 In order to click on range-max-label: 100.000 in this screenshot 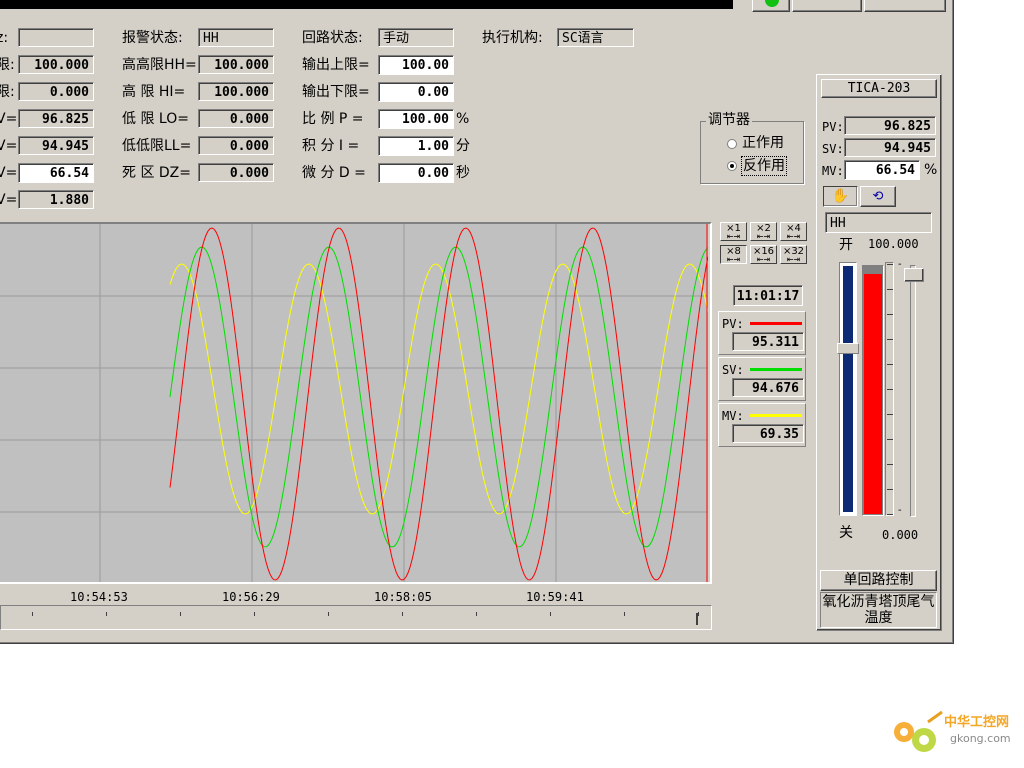, I will do `click(893, 244)`.